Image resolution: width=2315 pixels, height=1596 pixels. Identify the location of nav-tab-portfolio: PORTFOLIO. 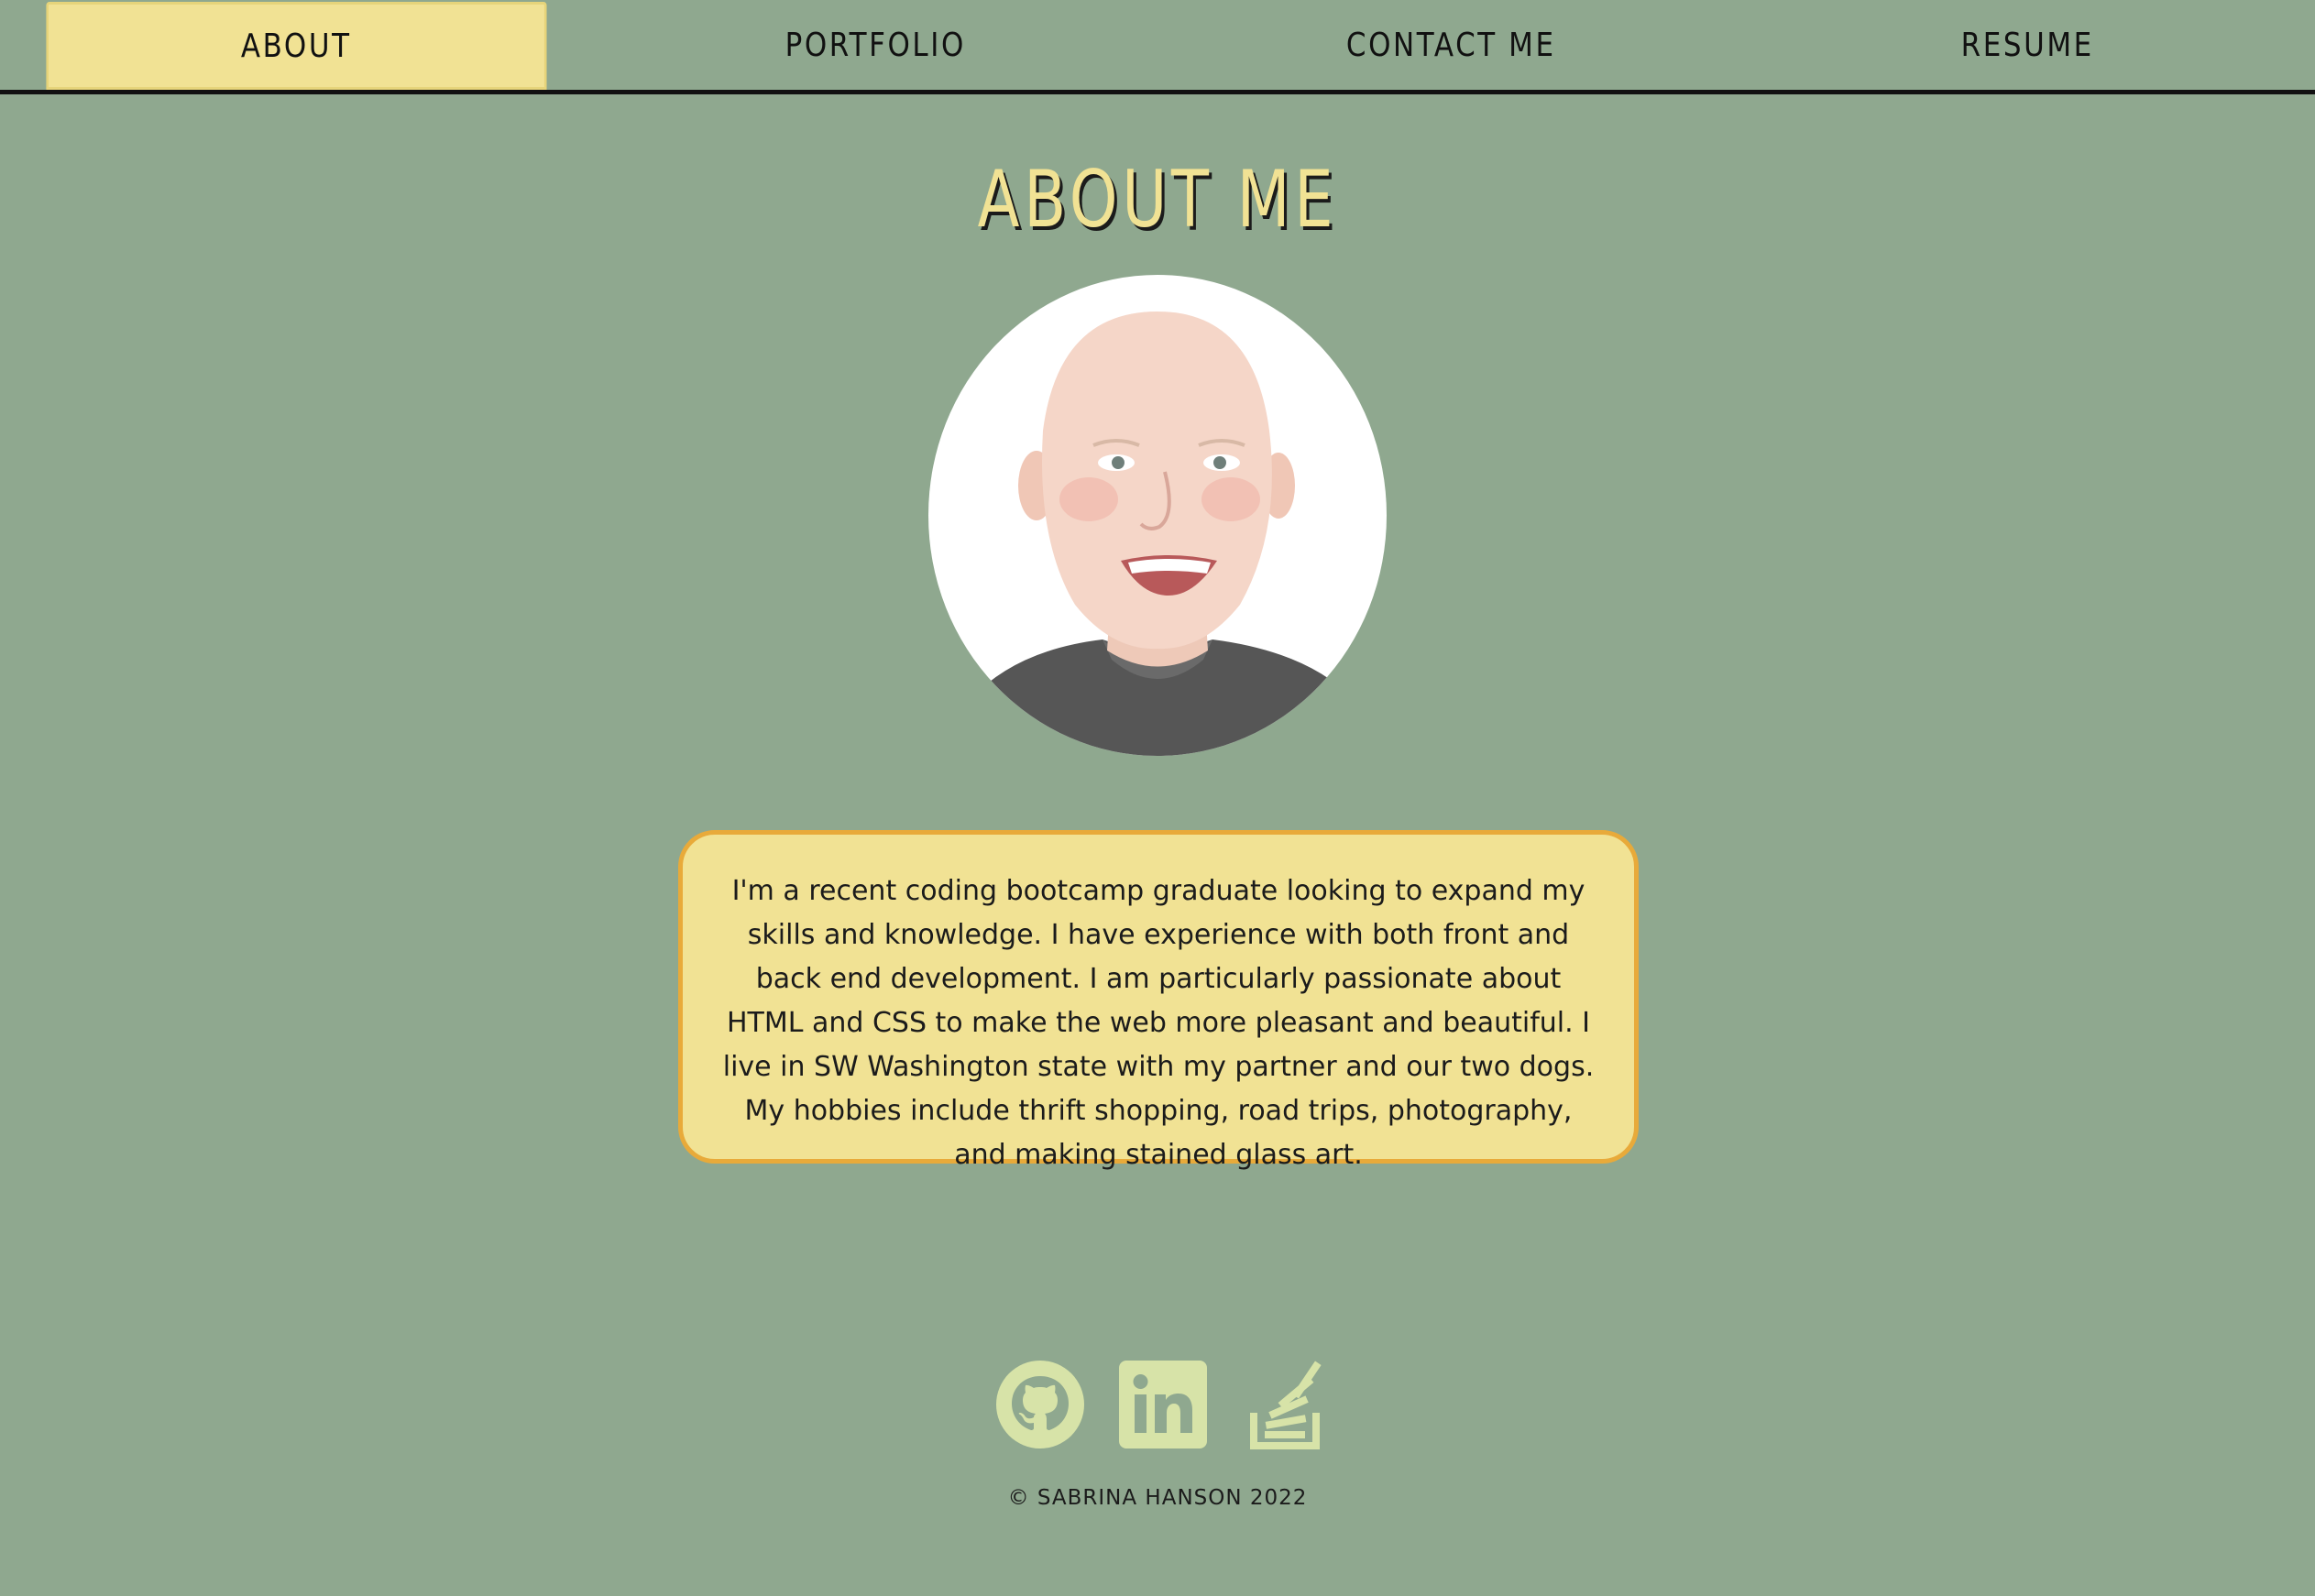
(875, 45).